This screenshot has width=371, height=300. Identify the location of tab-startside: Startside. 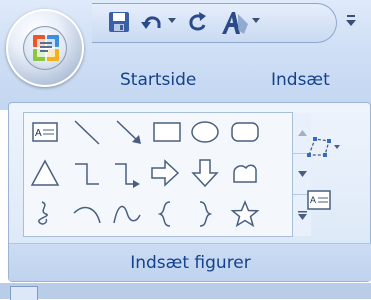
(158, 80).